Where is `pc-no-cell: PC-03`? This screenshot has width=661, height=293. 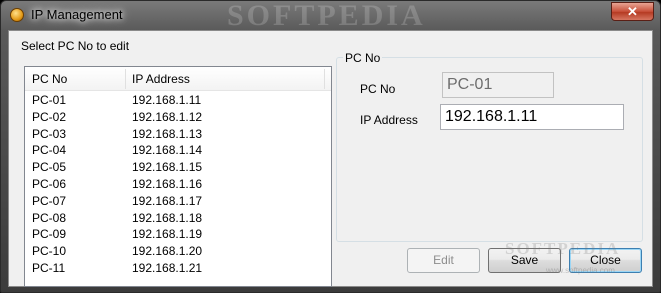 pc-no-cell: PC-03 is located at coordinates (49, 133).